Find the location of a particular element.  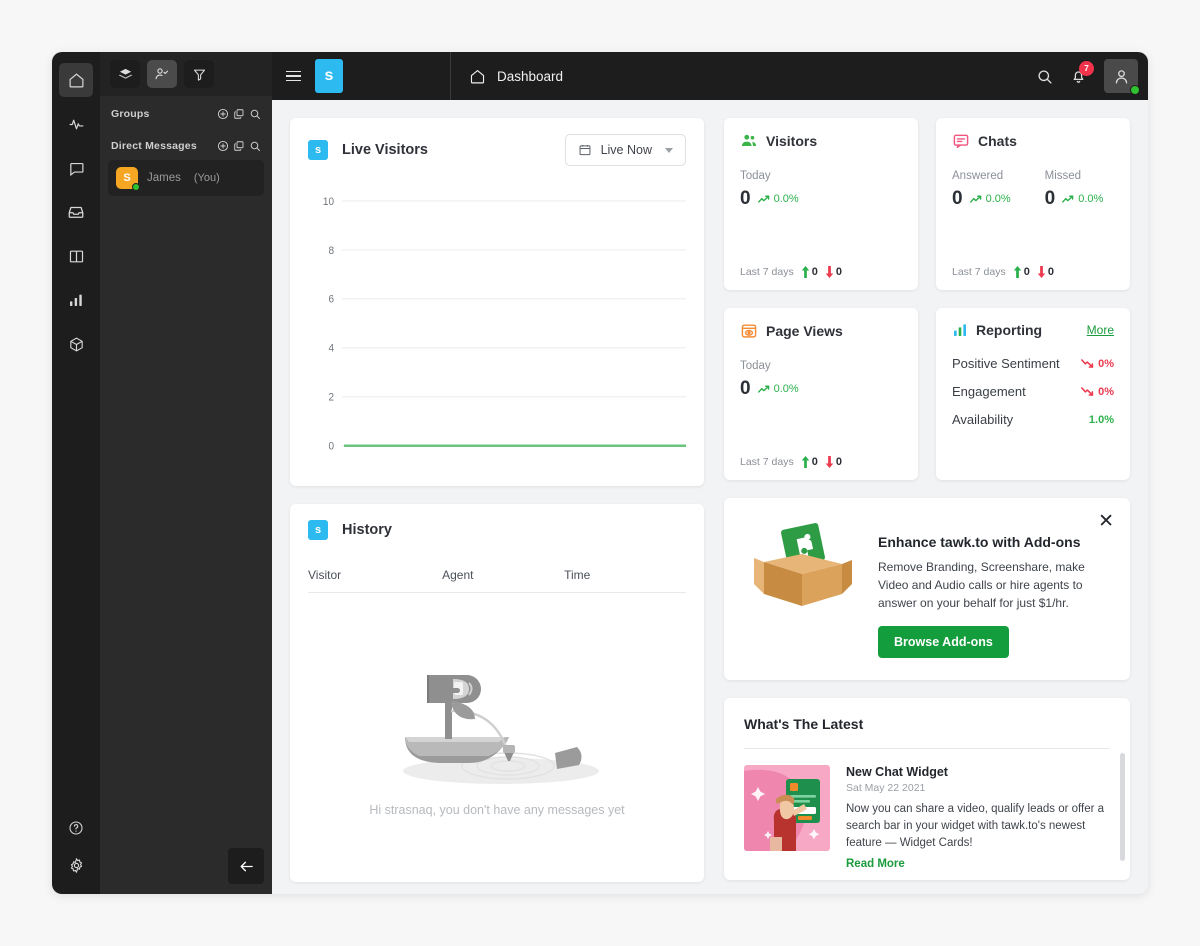

pulse-icon is located at coordinates (76, 124).